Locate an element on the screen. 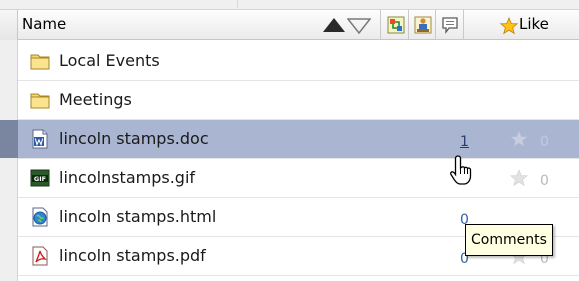 Image resolution: width=579 pixels, height=281 pixels. row-selection-marker is located at coordinates (9, 139).